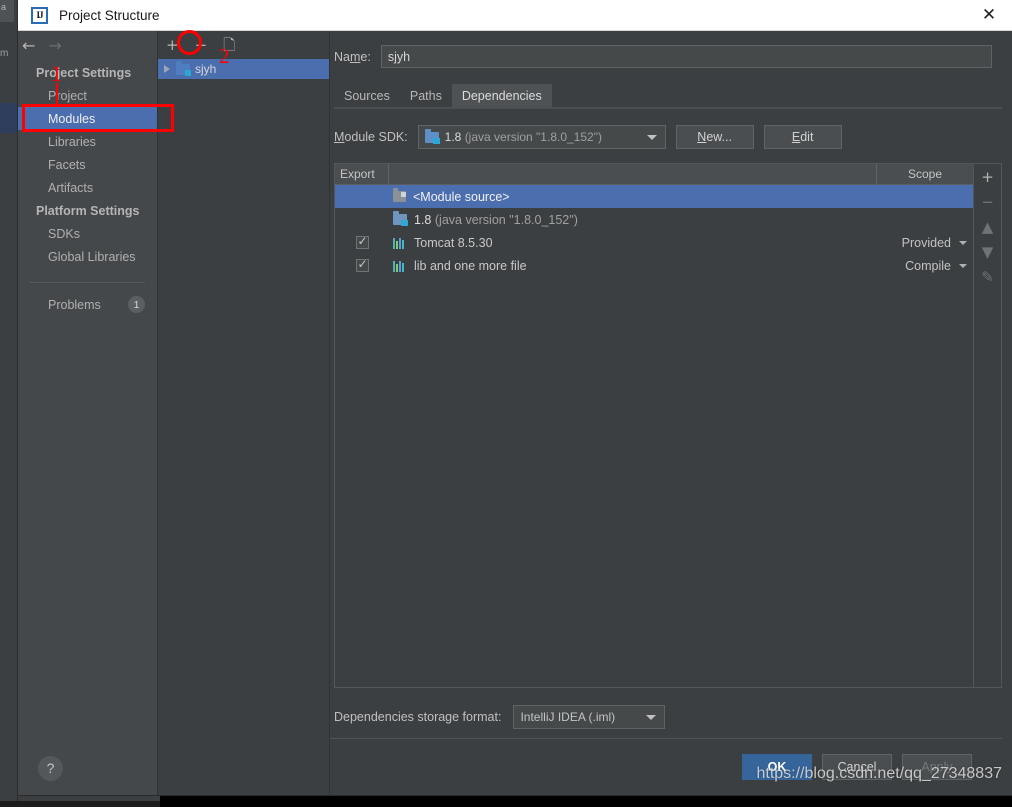 Image resolution: width=1012 pixels, height=807 pixels. What do you see at coordinates (72, 141) in the screenshot?
I see `sidebar-item-label: Libraries` at bounding box center [72, 141].